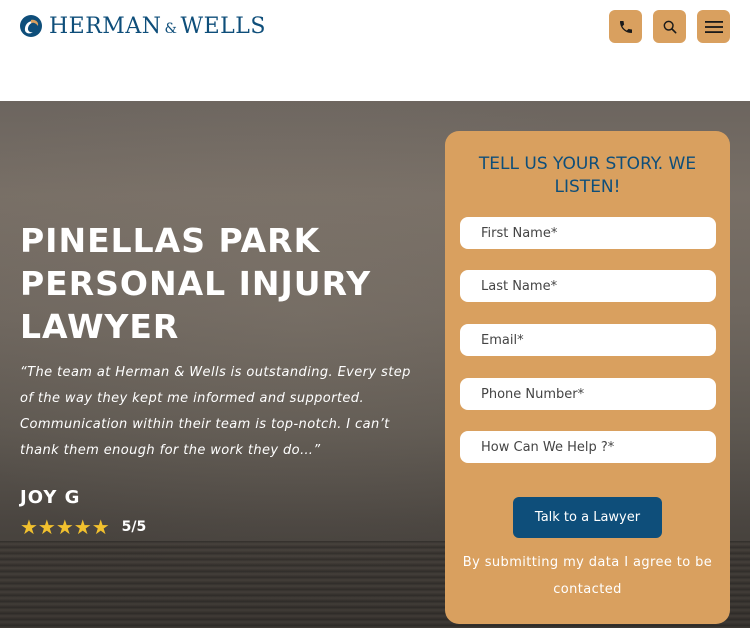 The width and height of the screenshot is (750, 628). I want to click on search-button, so click(669, 26).